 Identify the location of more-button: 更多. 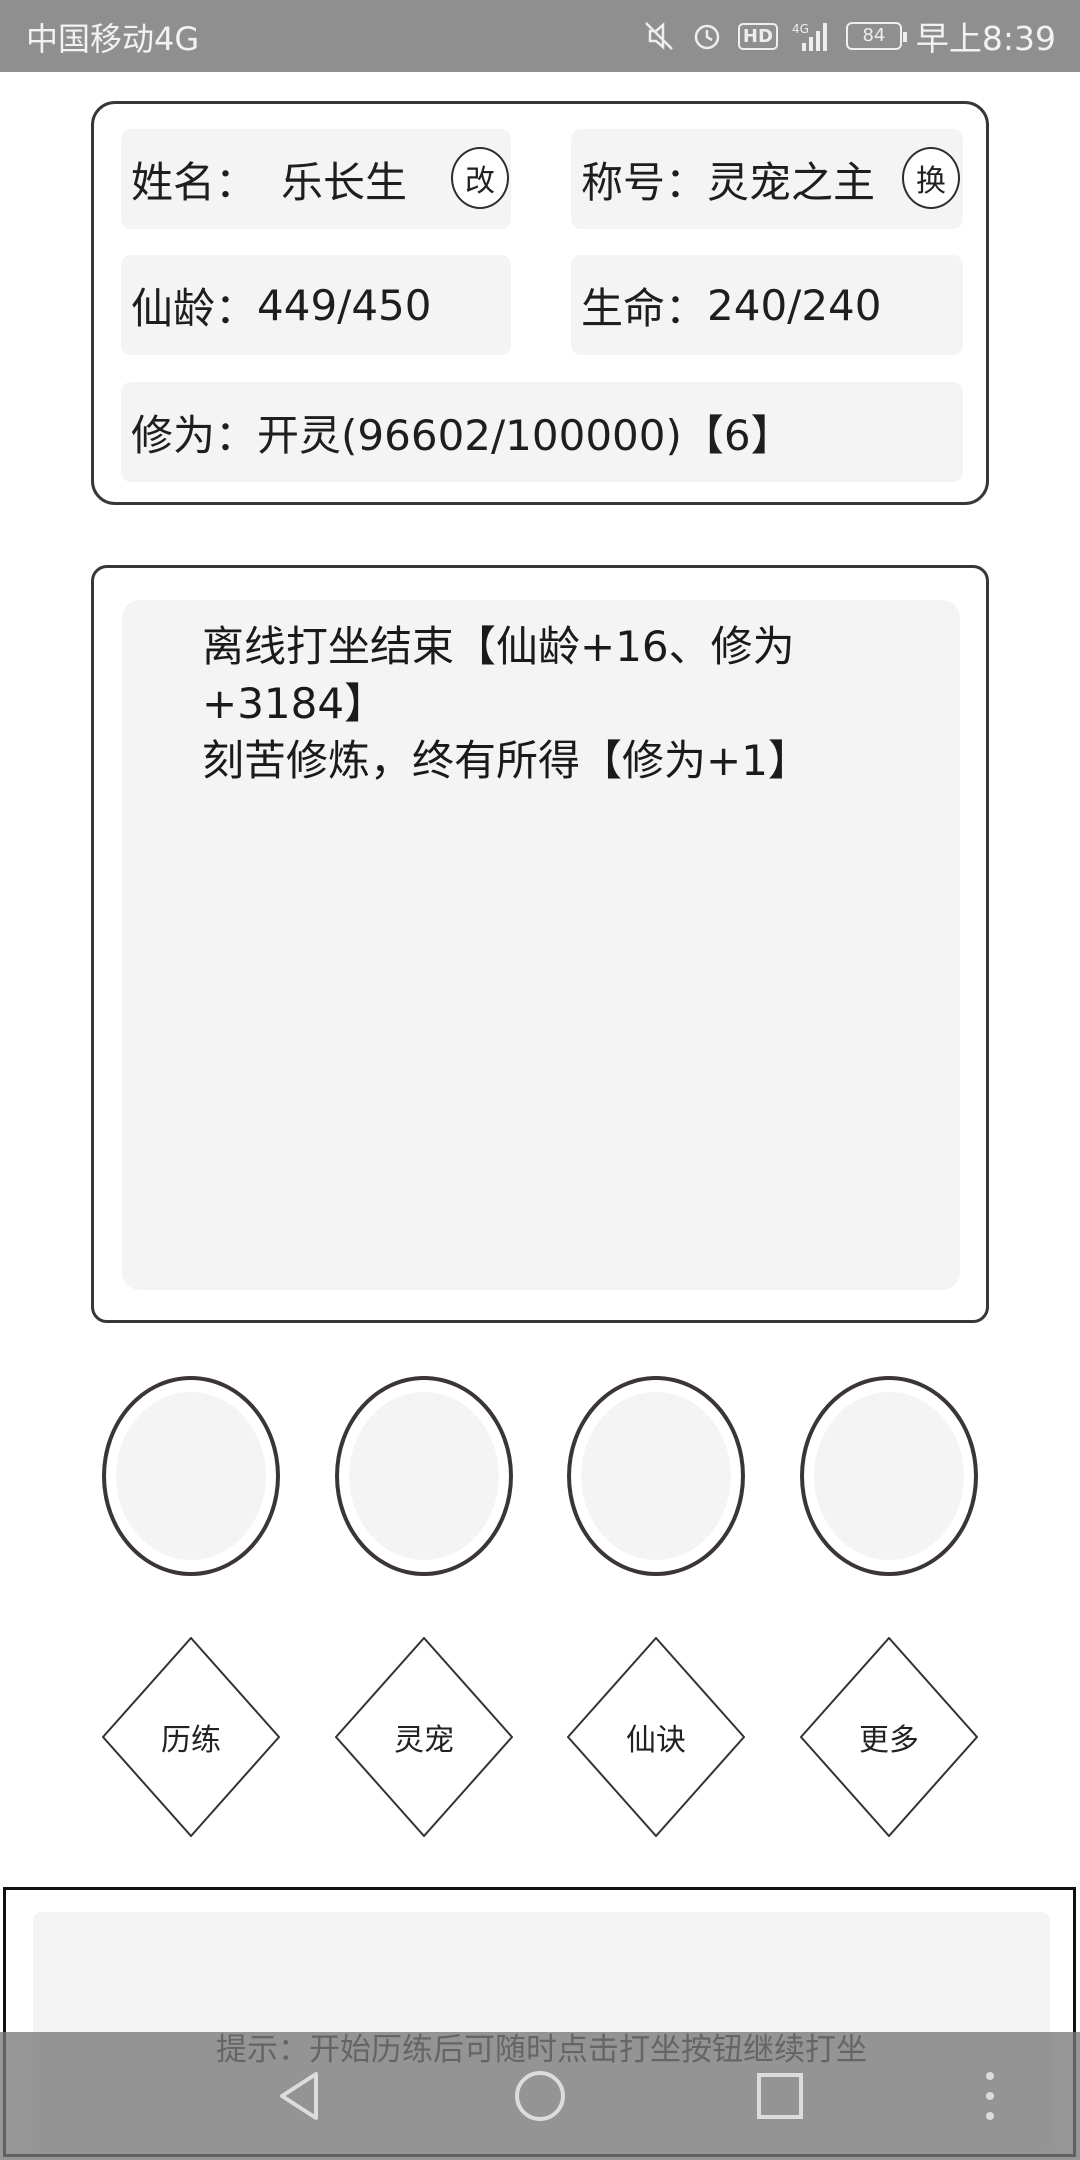
(889, 1737).